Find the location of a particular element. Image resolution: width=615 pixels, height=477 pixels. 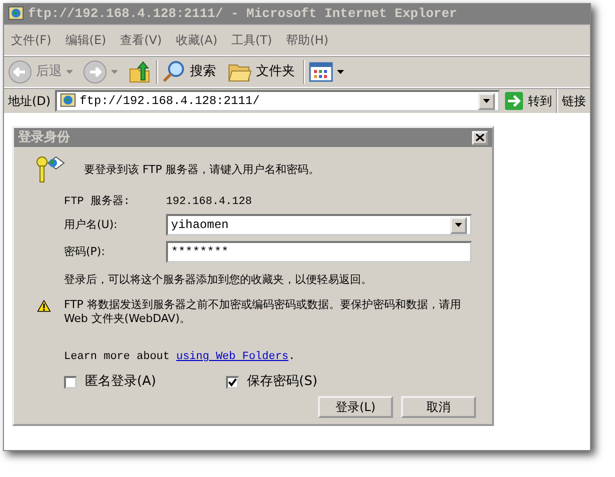

password-label: 密码(P): is located at coordinates (85, 252).